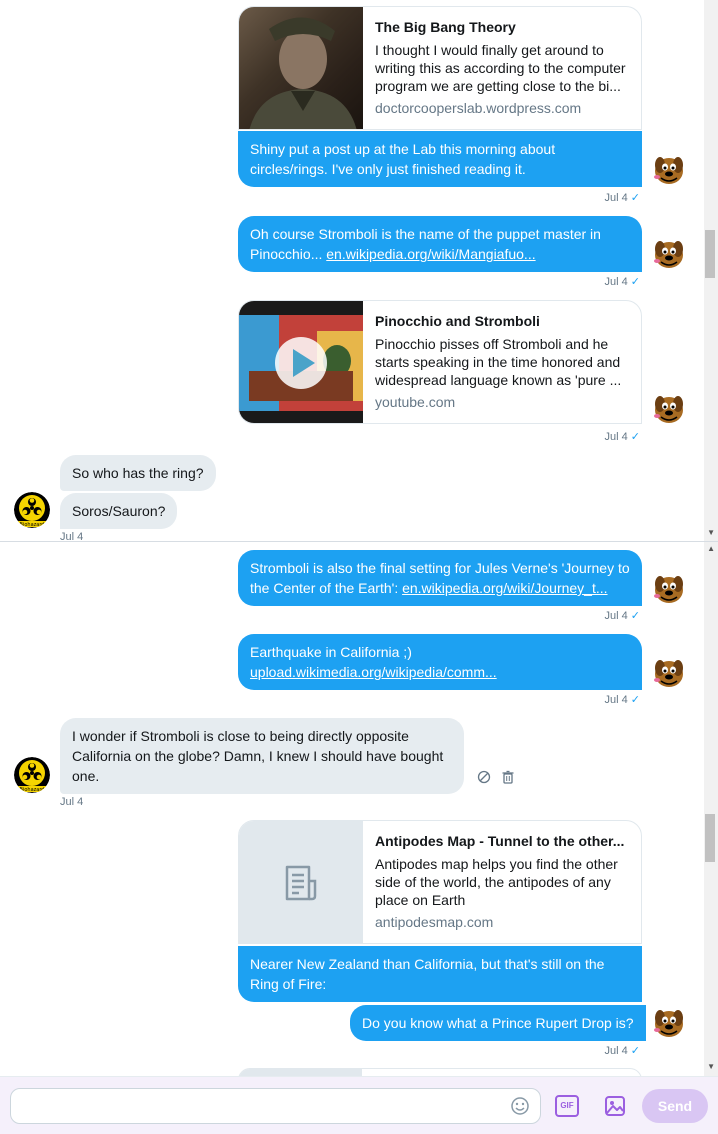 This screenshot has height=1134, width=718. Describe the element at coordinates (711, 809) in the screenshot. I see `scrollbar-bottom-pane` at that location.